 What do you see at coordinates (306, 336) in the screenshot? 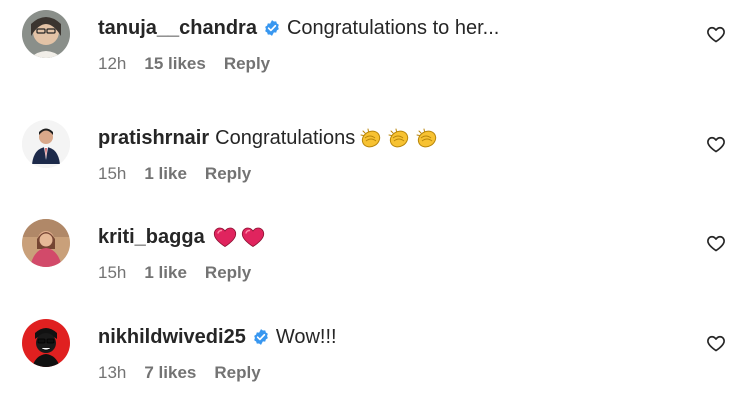
I see `comment-text: Wow!!!` at bounding box center [306, 336].